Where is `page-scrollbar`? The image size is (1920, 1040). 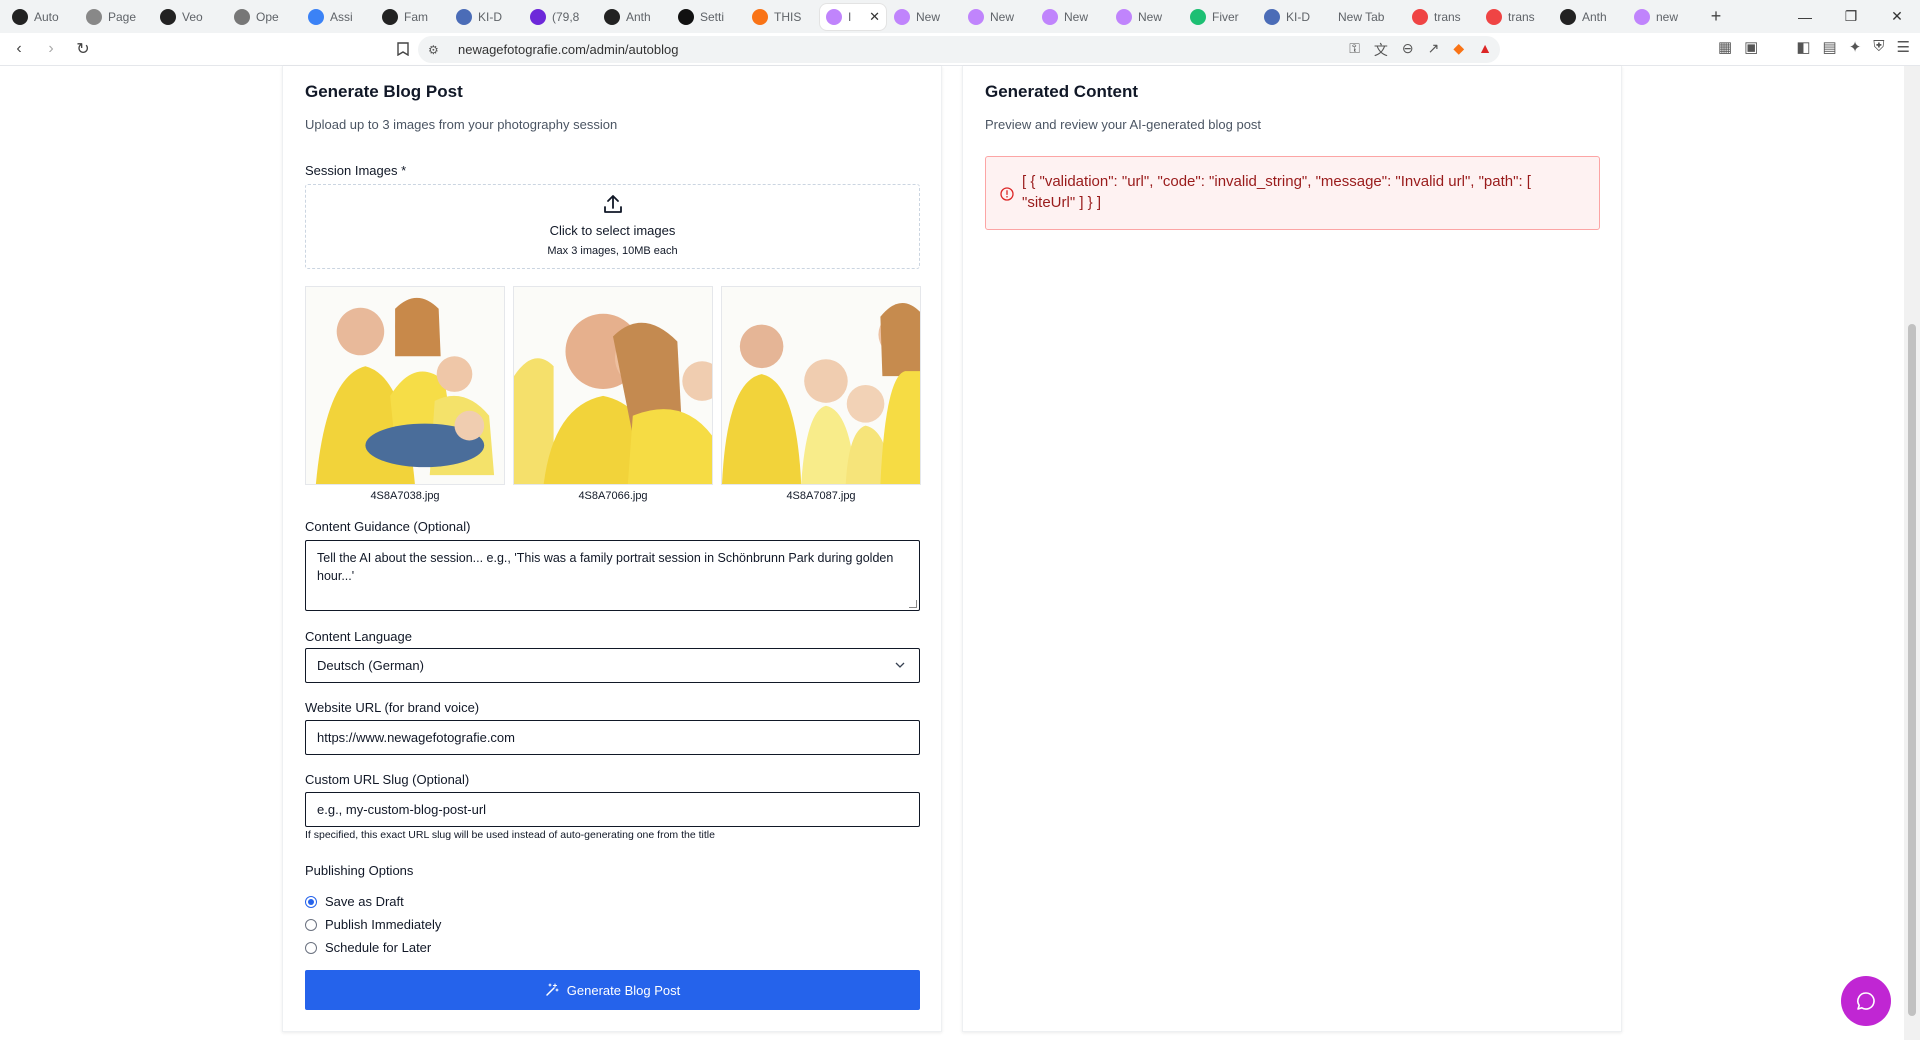
page-scrollbar is located at coordinates (1912, 553).